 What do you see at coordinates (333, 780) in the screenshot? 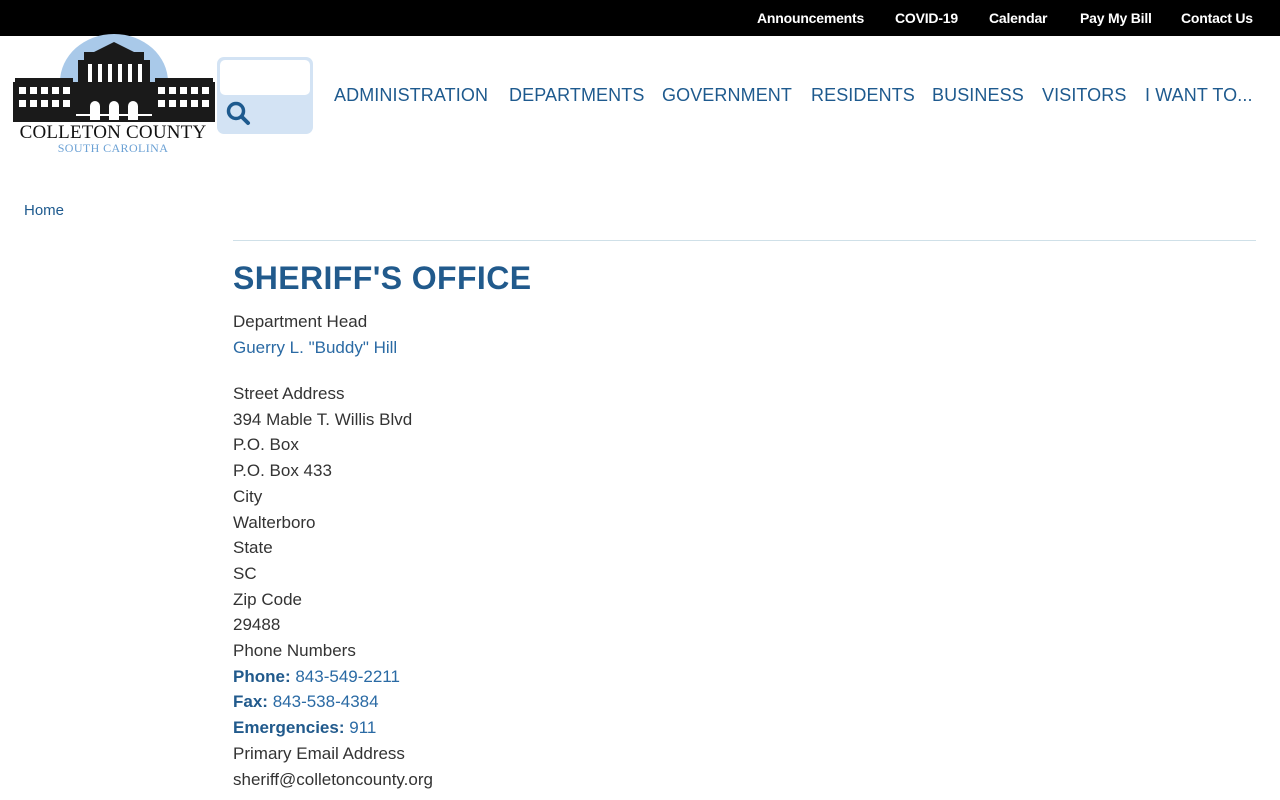
I see `email-link: sheriff@colletoncounty.org` at bounding box center [333, 780].